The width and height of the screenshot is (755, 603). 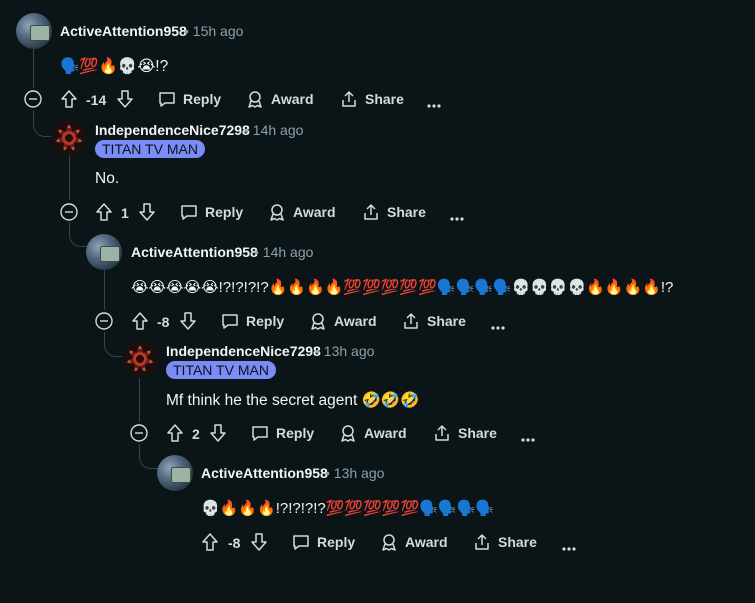 I want to click on comment-time: • 15h ago, so click(x=214, y=31).